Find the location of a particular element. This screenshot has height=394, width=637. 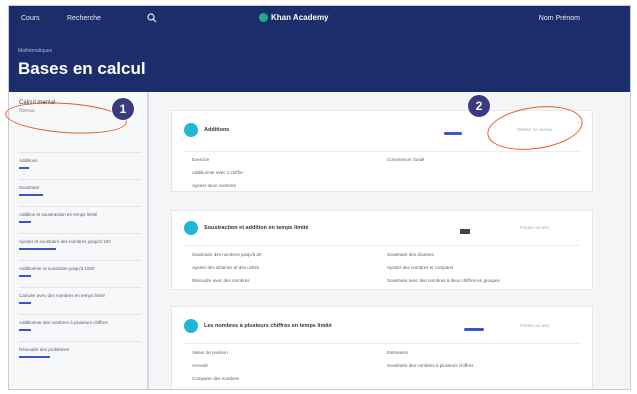

lesson-link: Arrondir is located at coordinates (200, 365).